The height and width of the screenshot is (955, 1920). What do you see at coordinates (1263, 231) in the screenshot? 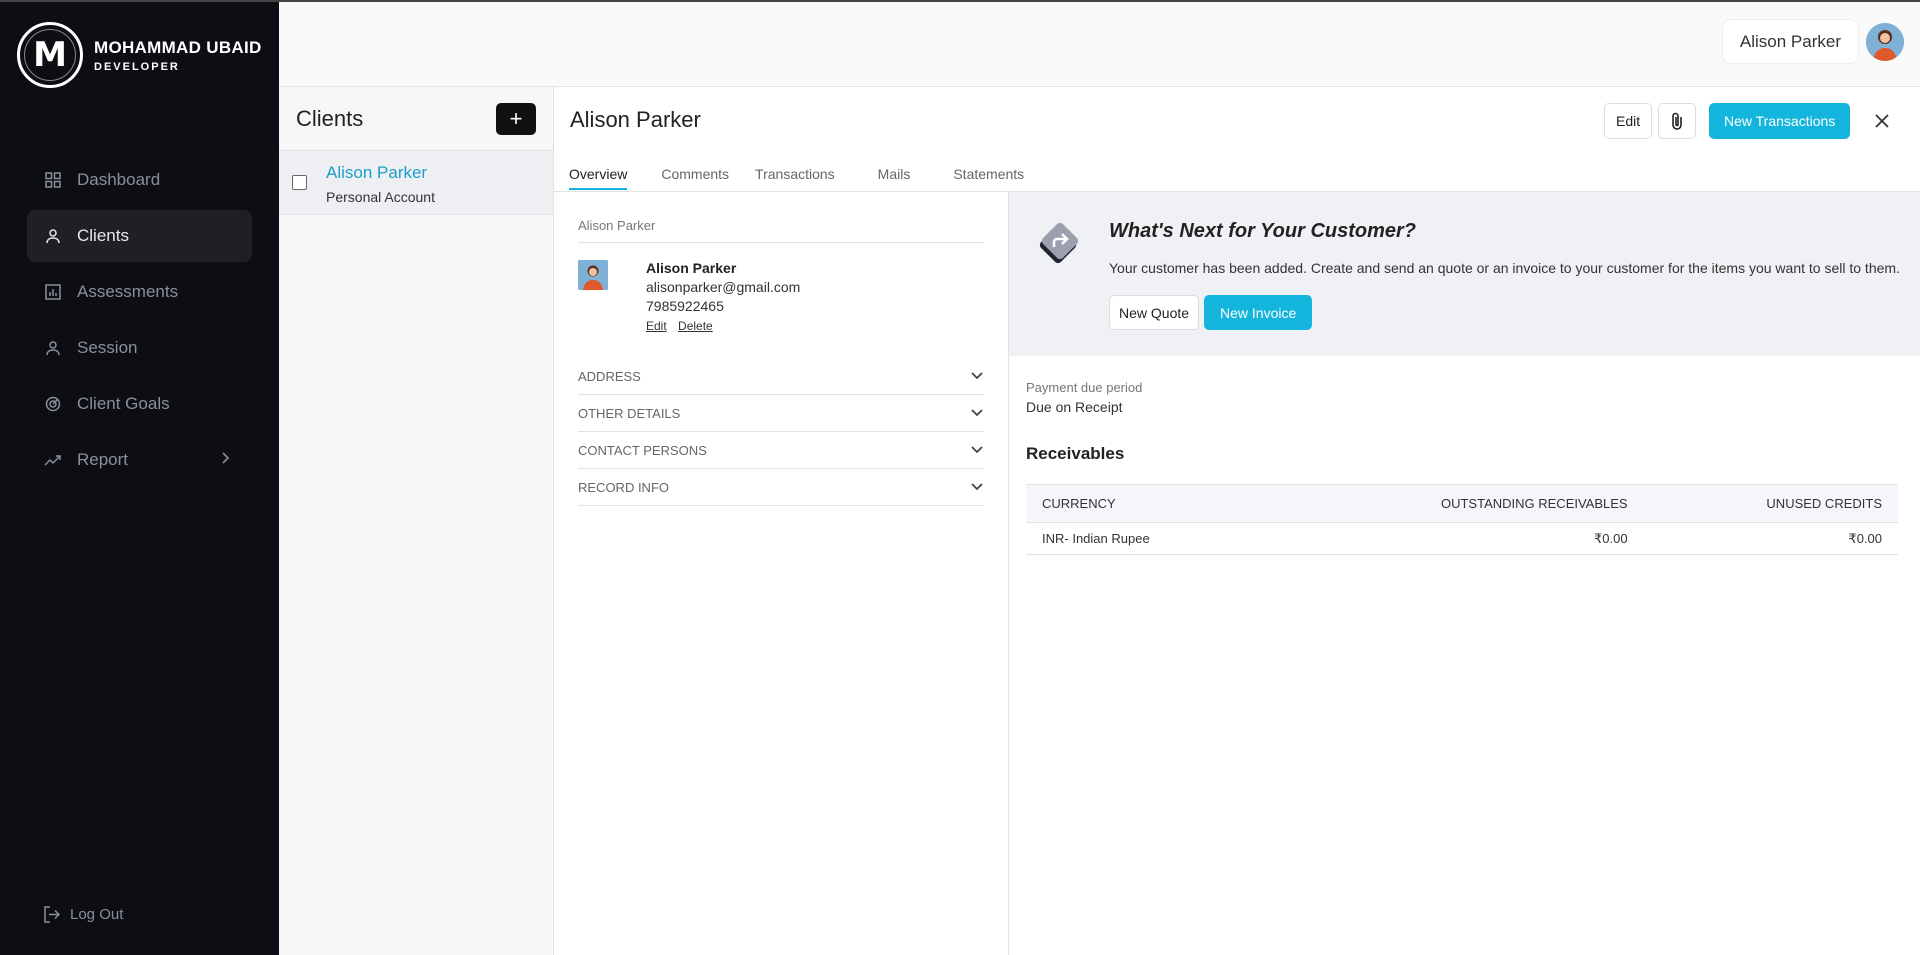
I see `whats-next-title: What's Next for Your Customer?` at bounding box center [1263, 231].